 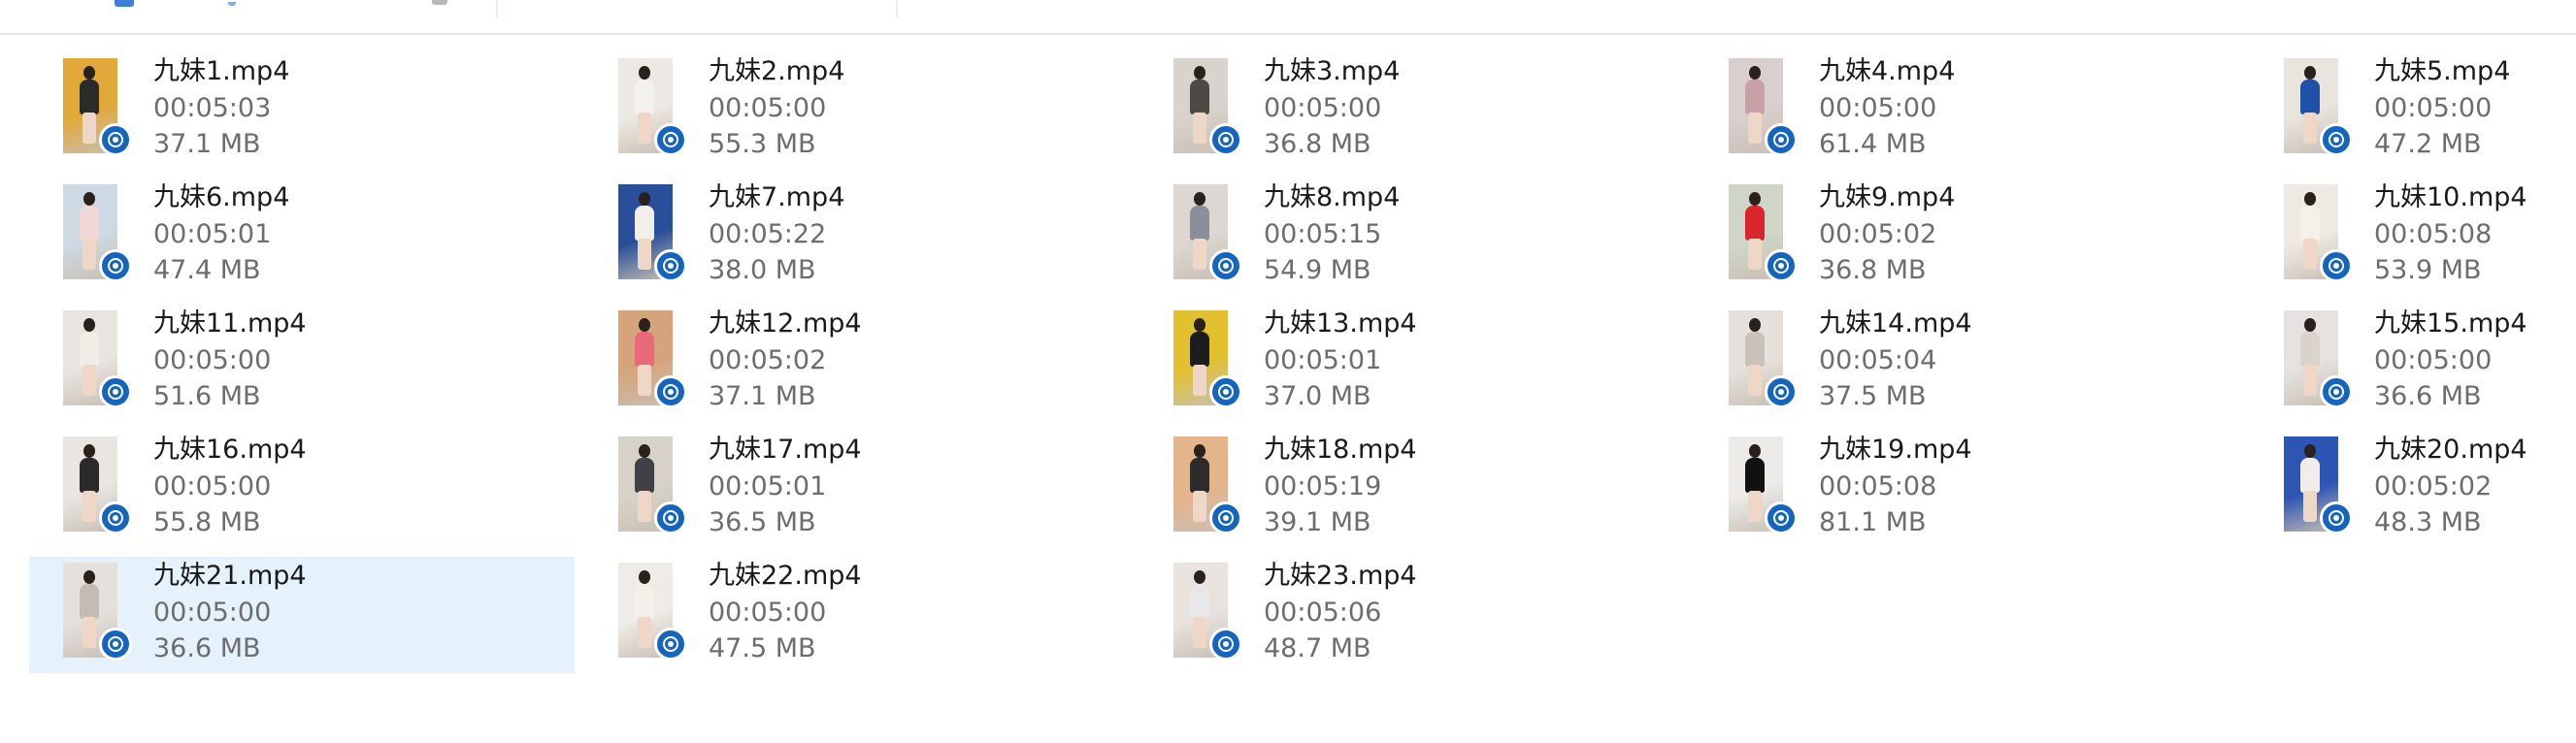 I want to click on file-item-23: 九妹23.mp4 00:05:06 48.7 MB, so click(x=1412, y=615).